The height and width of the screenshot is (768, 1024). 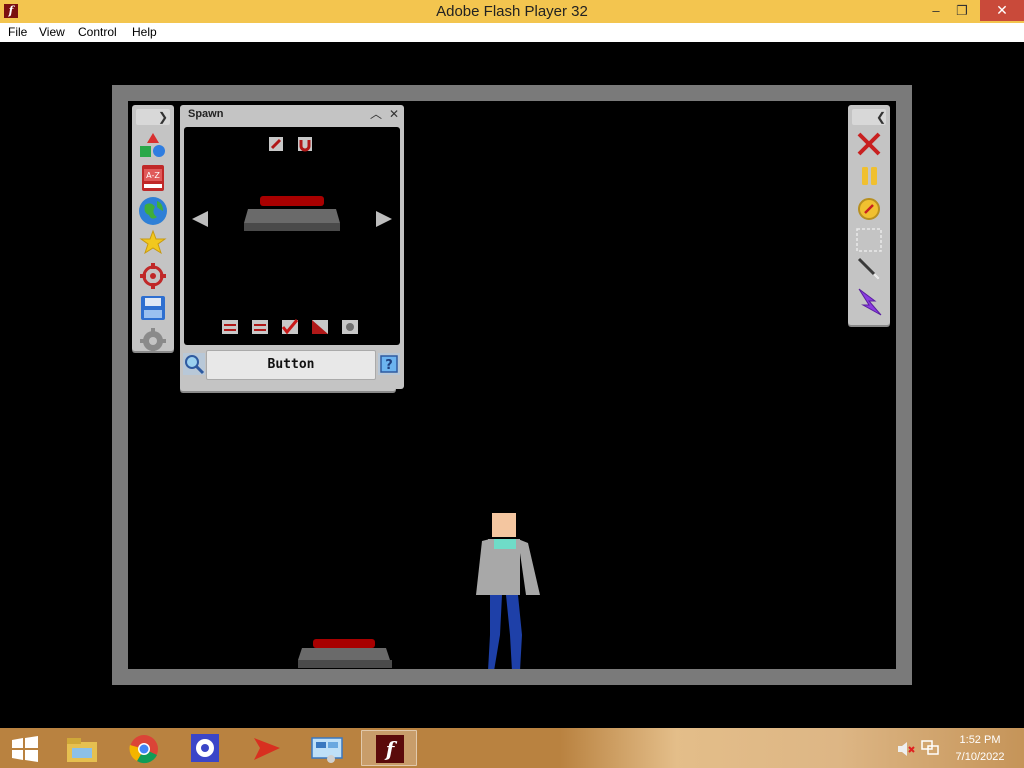 I want to click on taskbar-chrome, so click(x=144, y=748).